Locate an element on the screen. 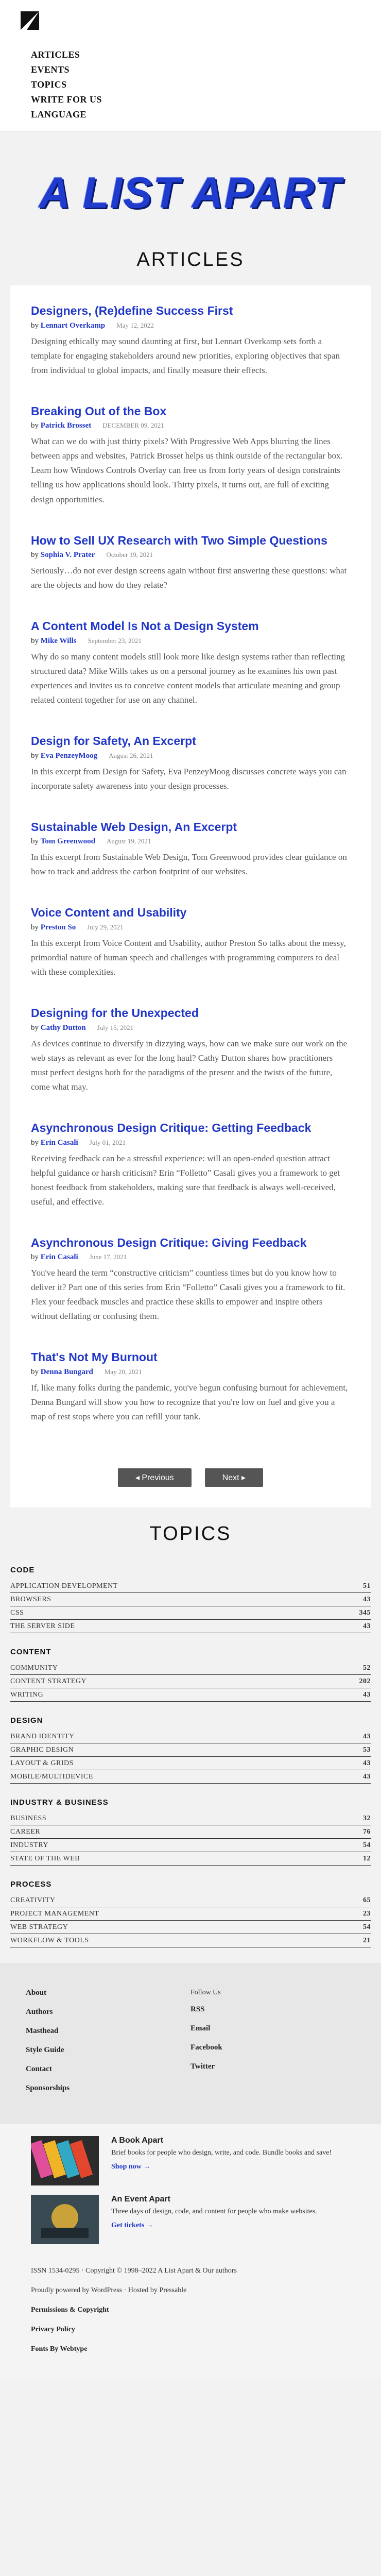  topic-row: LAYOUT & GRIDS 43 is located at coordinates (190, 1764).